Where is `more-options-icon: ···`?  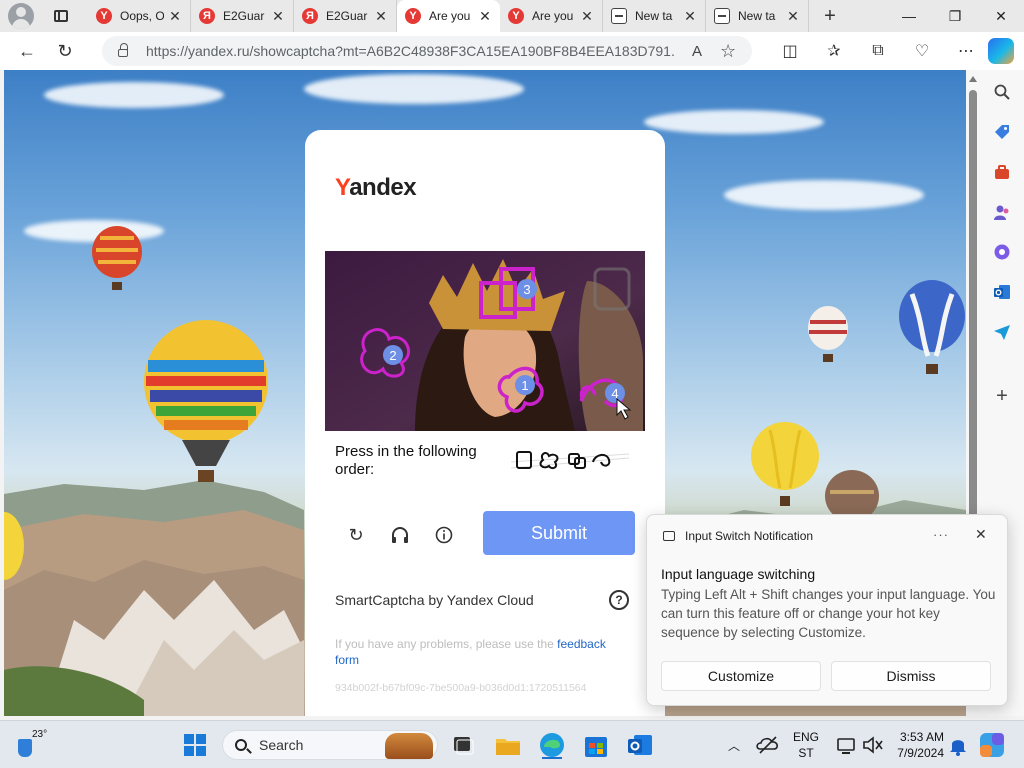 more-options-icon: ··· is located at coordinates (941, 534).